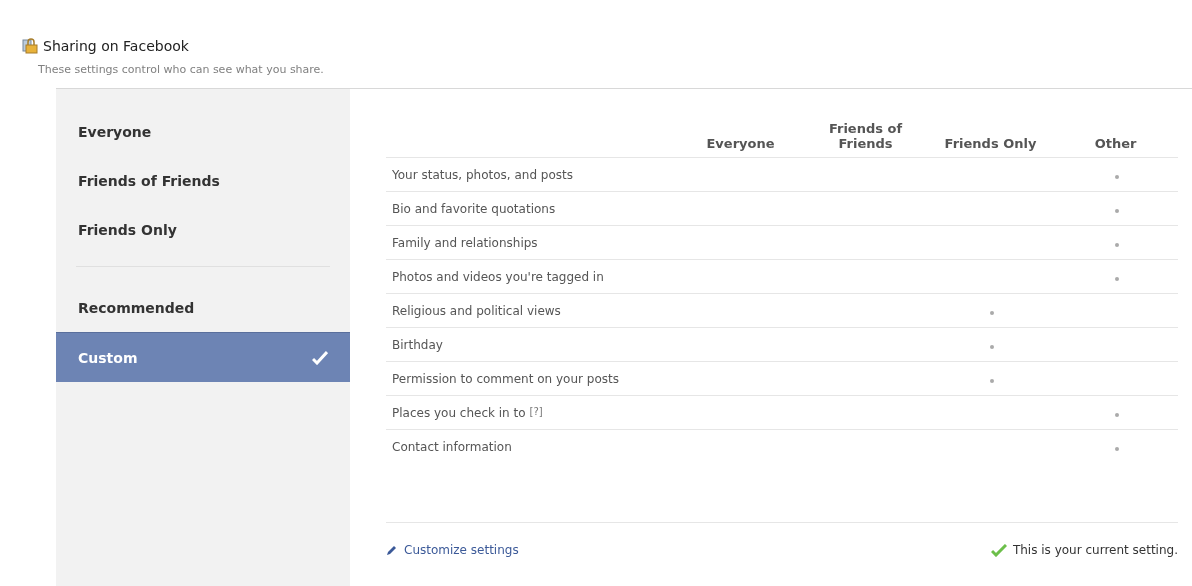 The width and height of the screenshot is (1192, 586). Describe the element at coordinates (740, 139) in the screenshot. I see `column-header: Everyone` at that location.